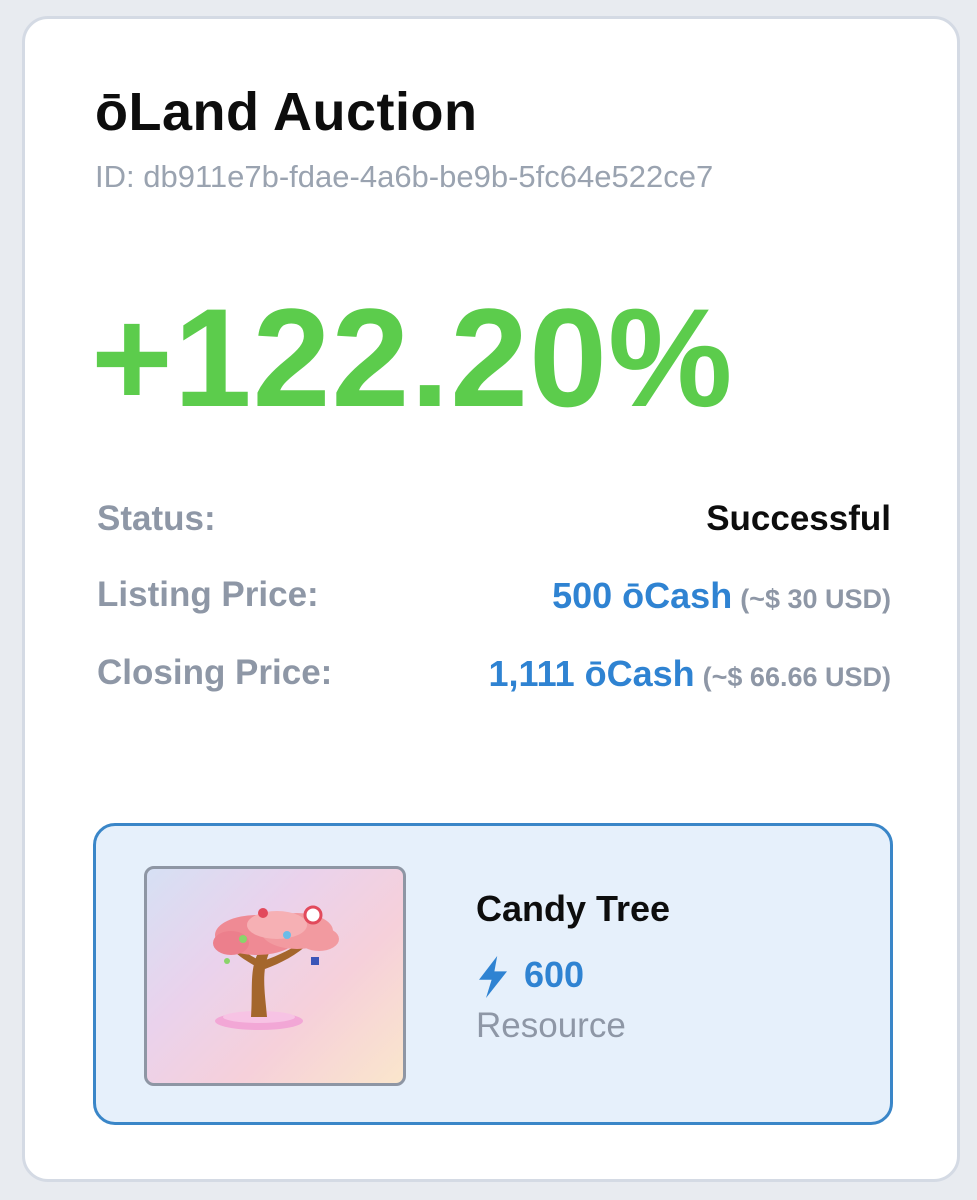  What do you see at coordinates (494, 524) in the screenshot?
I see `status-row: Status: Successful` at bounding box center [494, 524].